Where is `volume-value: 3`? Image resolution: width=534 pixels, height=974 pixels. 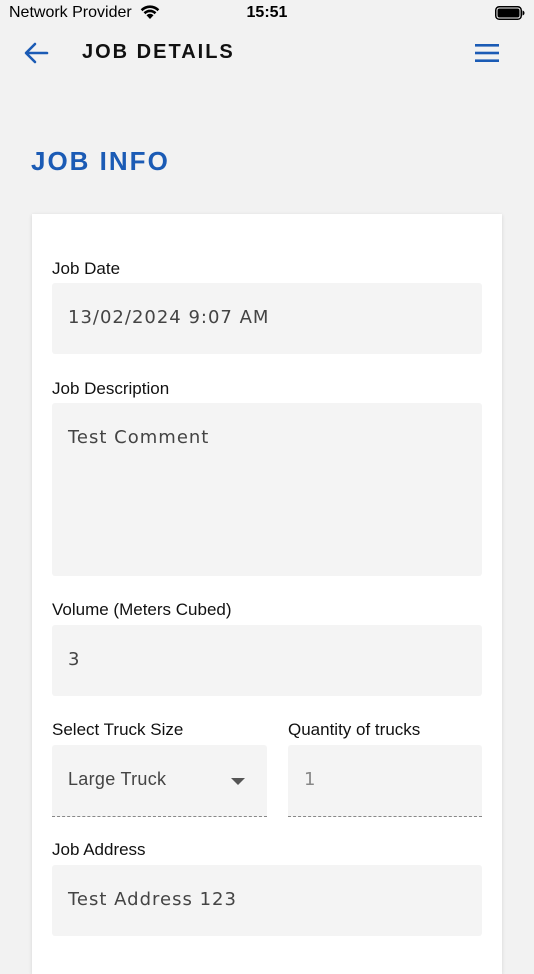
volume-value: 3 is located at coordinates (74, 659).